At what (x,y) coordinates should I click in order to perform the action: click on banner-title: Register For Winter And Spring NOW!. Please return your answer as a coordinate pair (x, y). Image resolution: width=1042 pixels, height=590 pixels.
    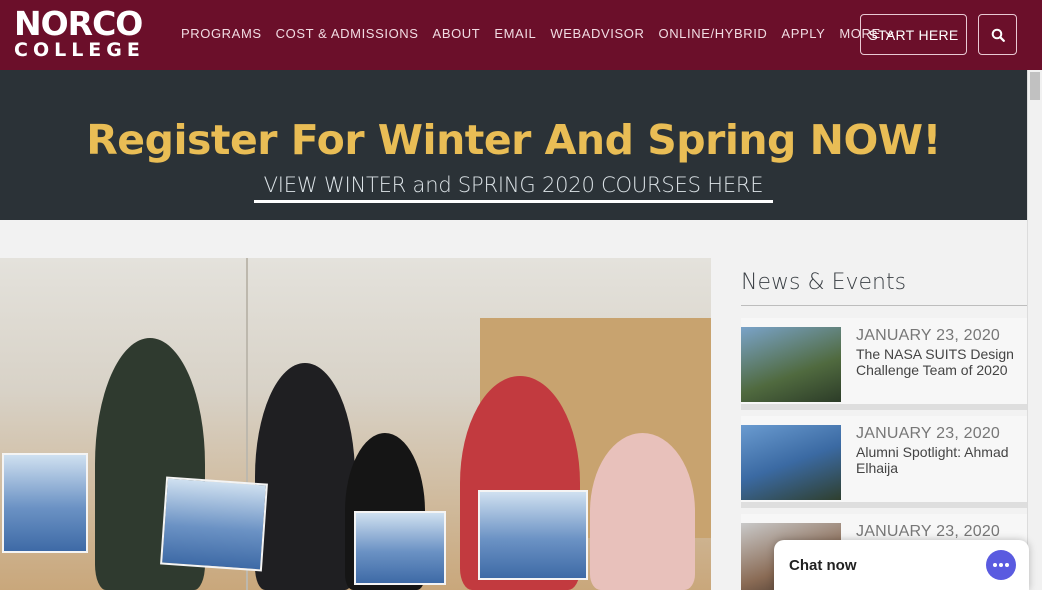
    Looking at the image, I should click on (513, 140).